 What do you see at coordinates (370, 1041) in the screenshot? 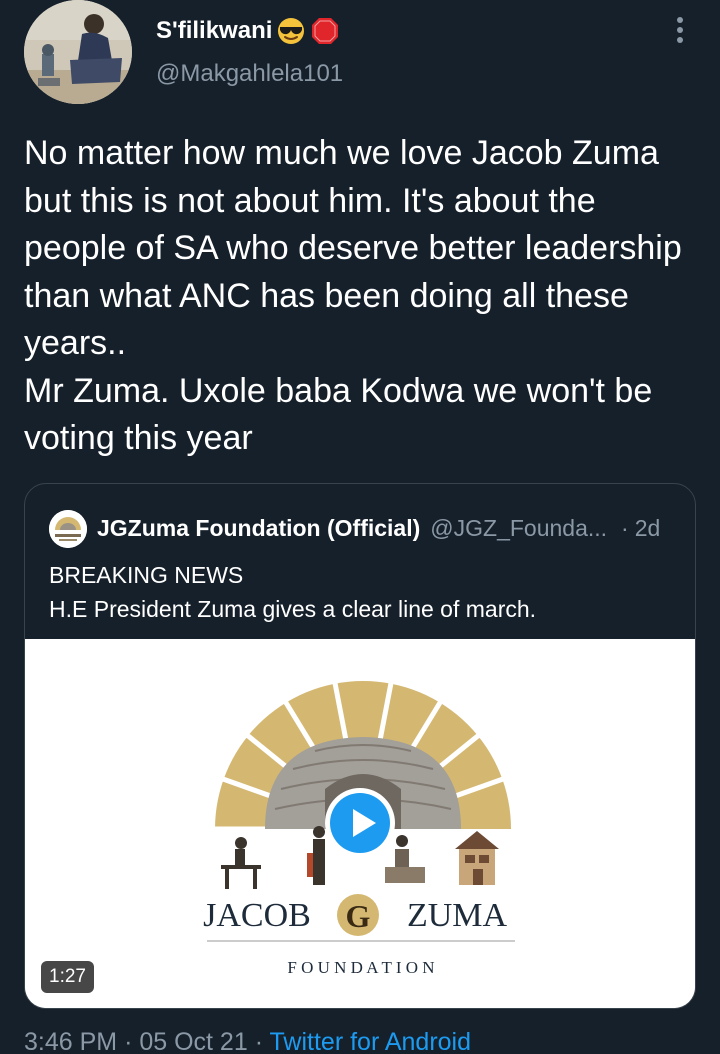
I see `tweet-source-link: Twitter for Android` at bounding box center [370, 1041].